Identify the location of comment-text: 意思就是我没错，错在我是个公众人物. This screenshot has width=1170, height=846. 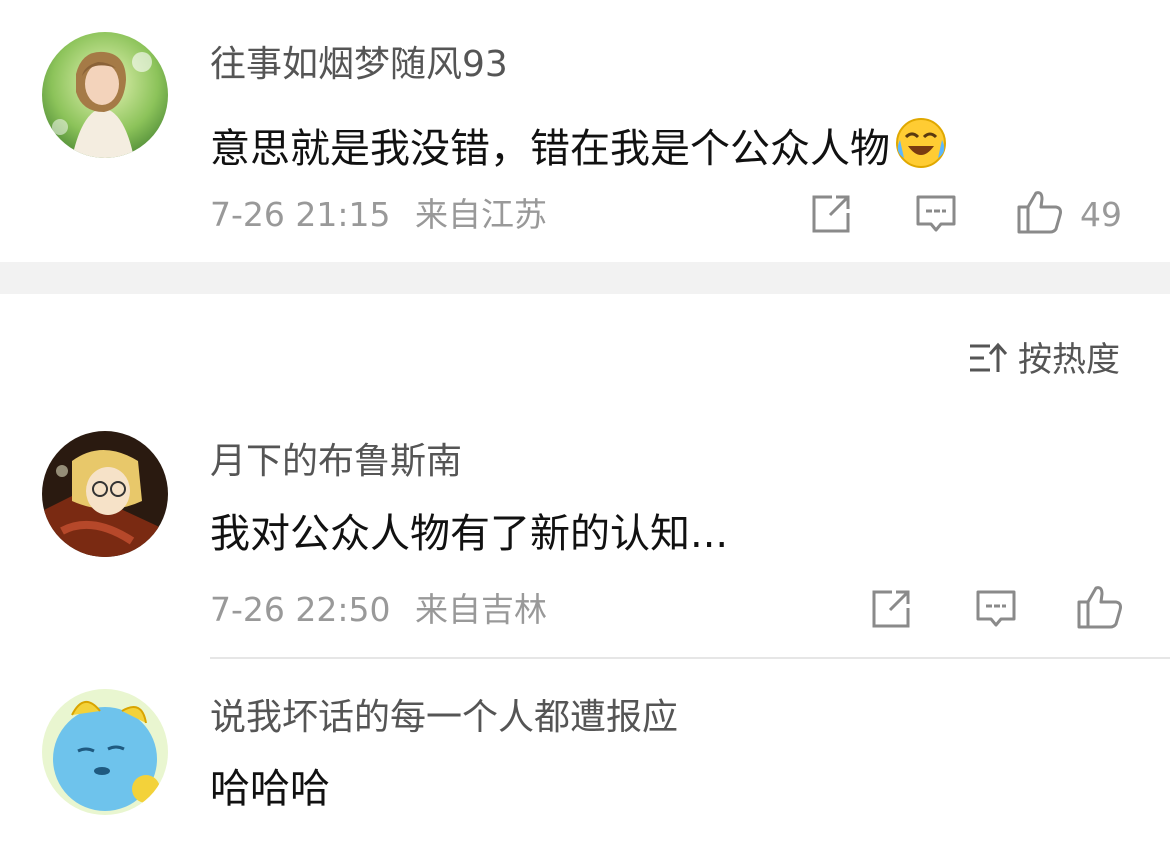
(579, 146).